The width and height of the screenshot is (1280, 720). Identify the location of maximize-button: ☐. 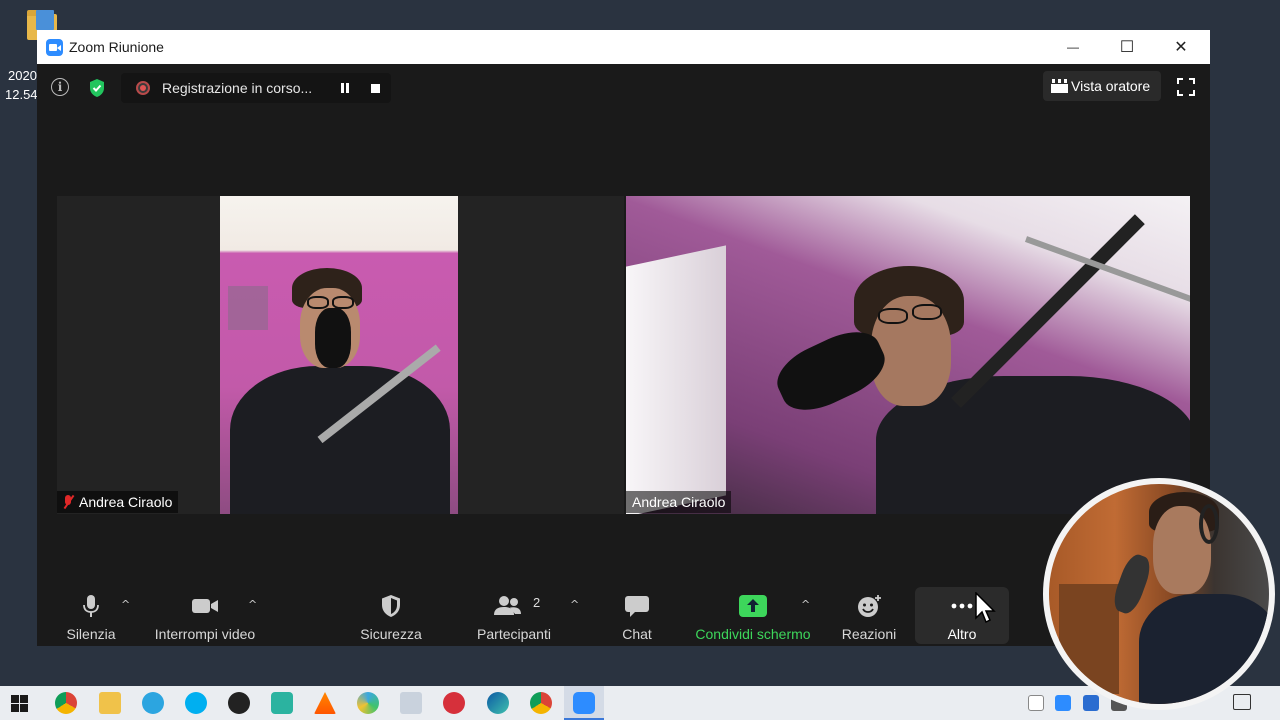
(1127, 47).